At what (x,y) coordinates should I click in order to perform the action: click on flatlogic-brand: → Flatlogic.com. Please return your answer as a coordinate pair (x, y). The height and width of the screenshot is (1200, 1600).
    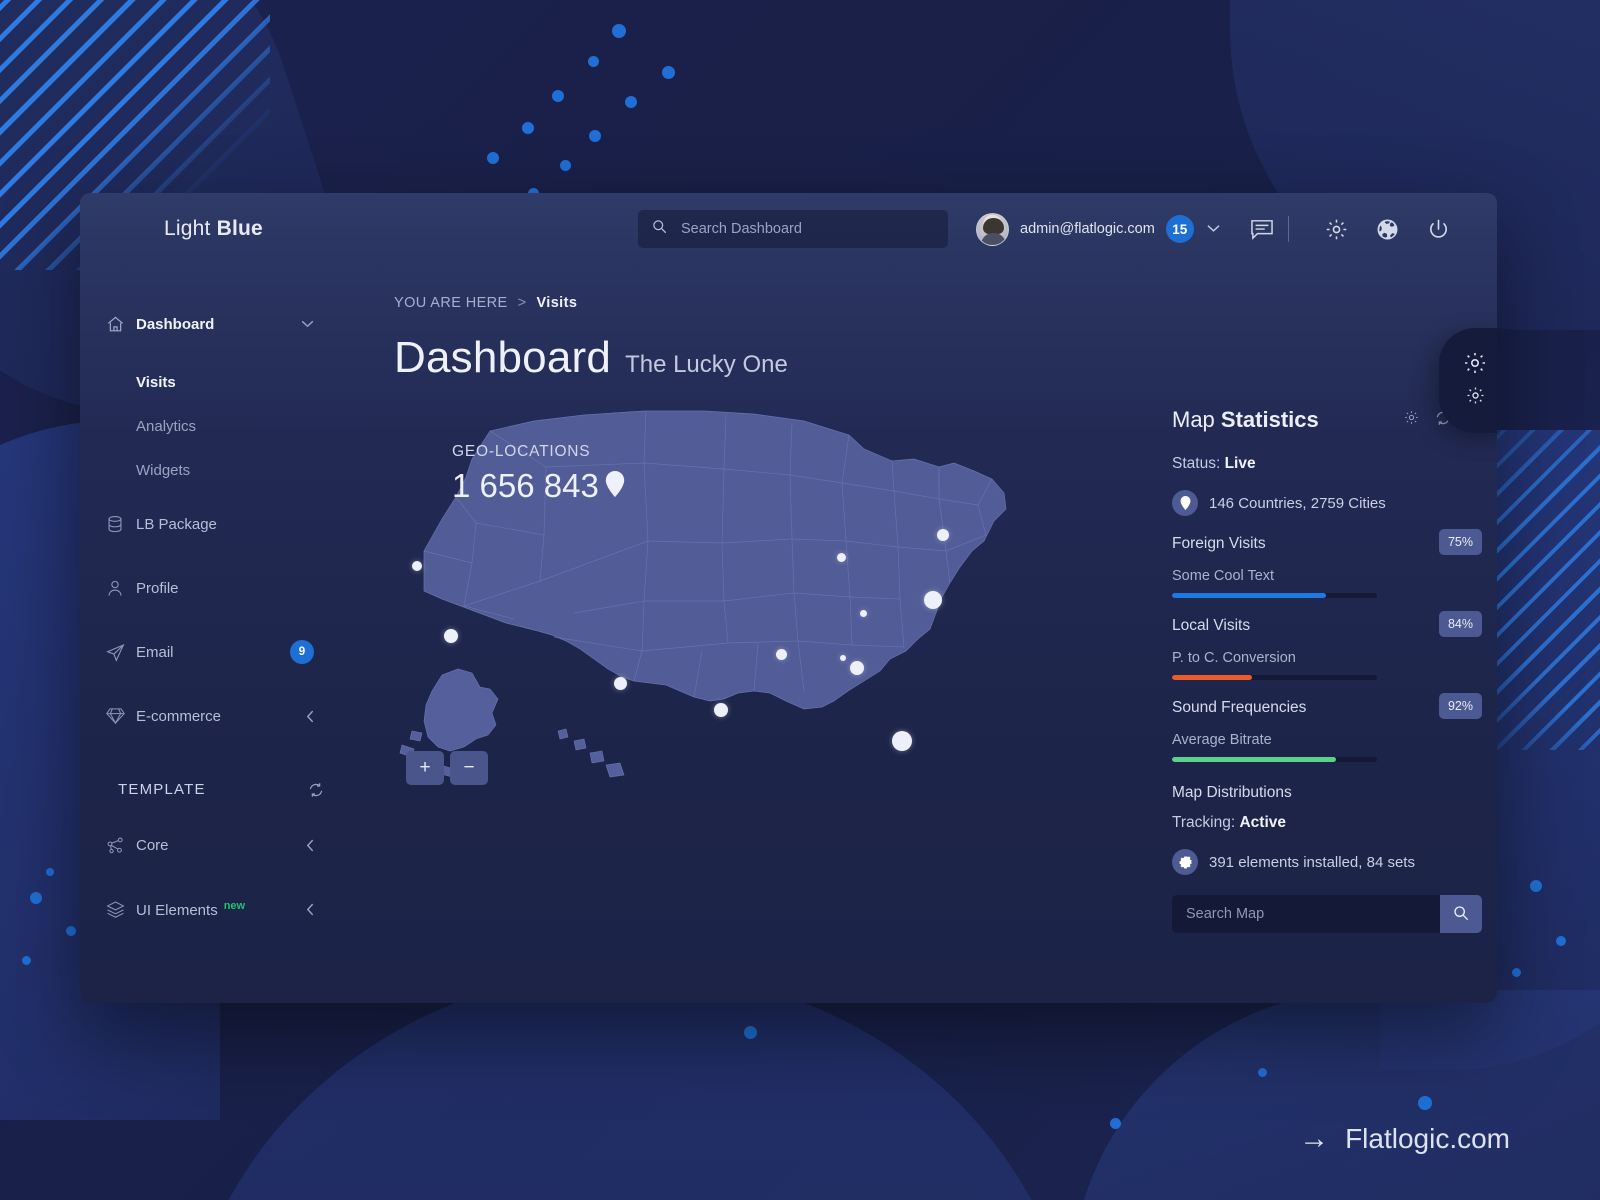
    Looking at the image, I should click on (1404, 1139).